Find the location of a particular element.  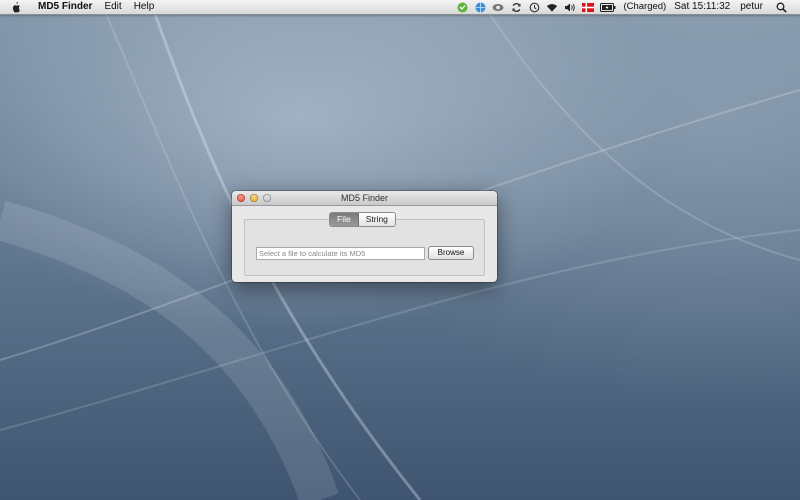

user-name: petur is located at coordinates (750, 7).